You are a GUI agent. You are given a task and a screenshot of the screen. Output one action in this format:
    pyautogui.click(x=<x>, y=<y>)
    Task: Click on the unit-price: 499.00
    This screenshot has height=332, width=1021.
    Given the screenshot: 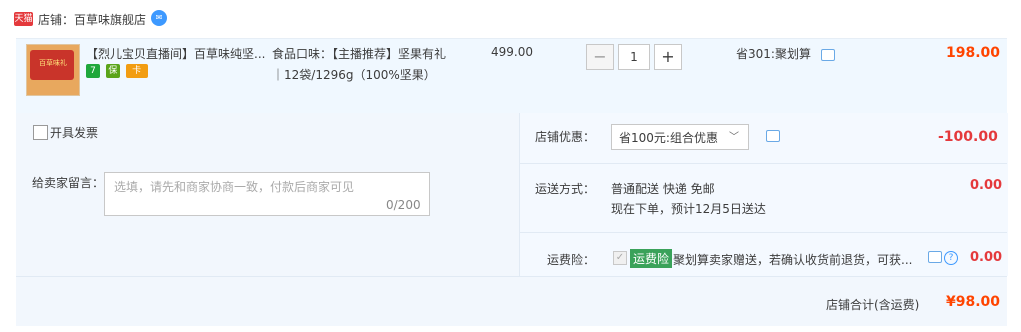 What is the action you would take?
    pyautogui.click(x=512, y=52)
    